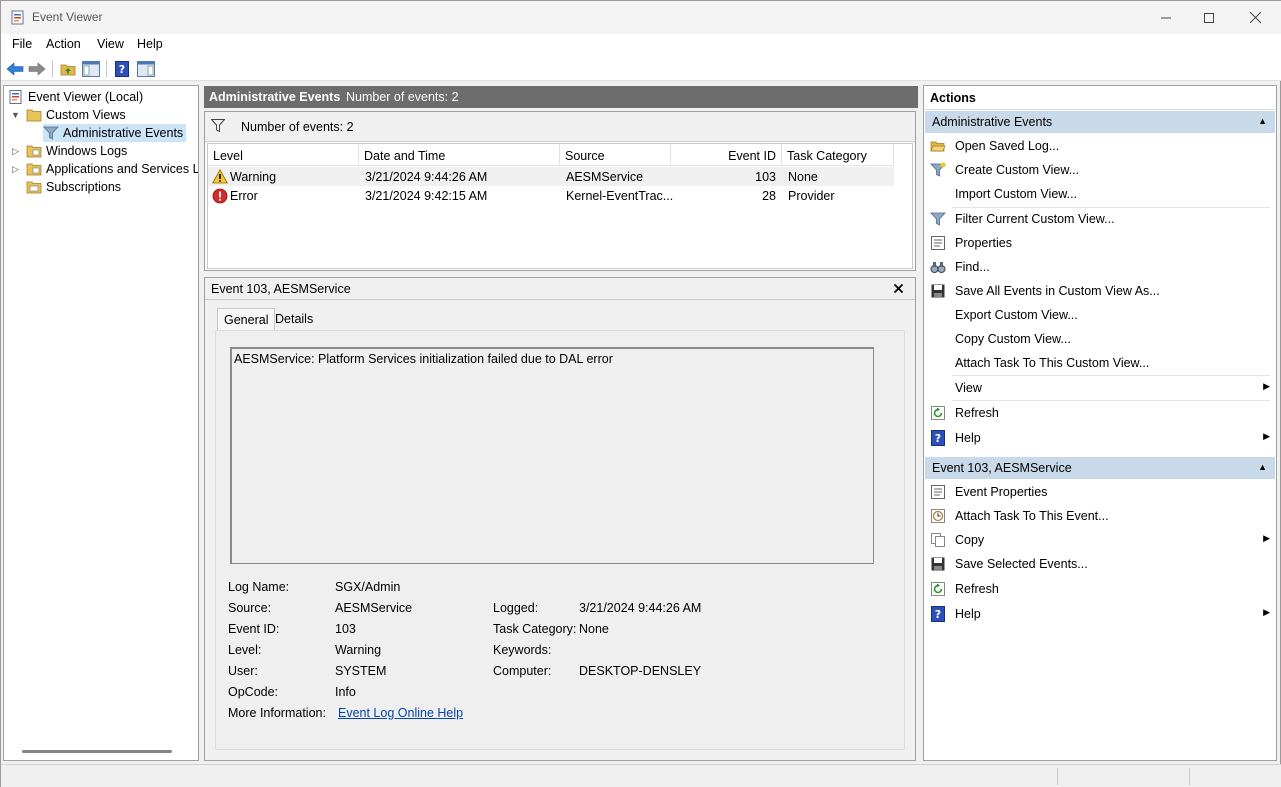 This screenshot has width=1281, height=787. Describe the element at coordinates (402, 97) in the screenshot. I see `event-count: Number of events: 2` at that location.